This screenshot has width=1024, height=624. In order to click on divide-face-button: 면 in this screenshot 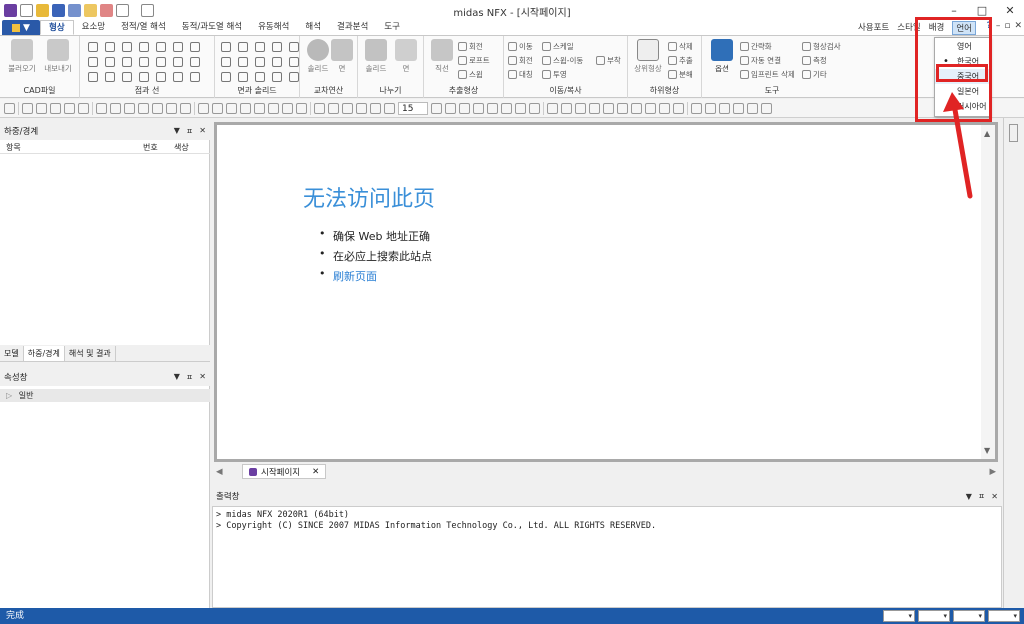, I will do `click(406, 56)`.